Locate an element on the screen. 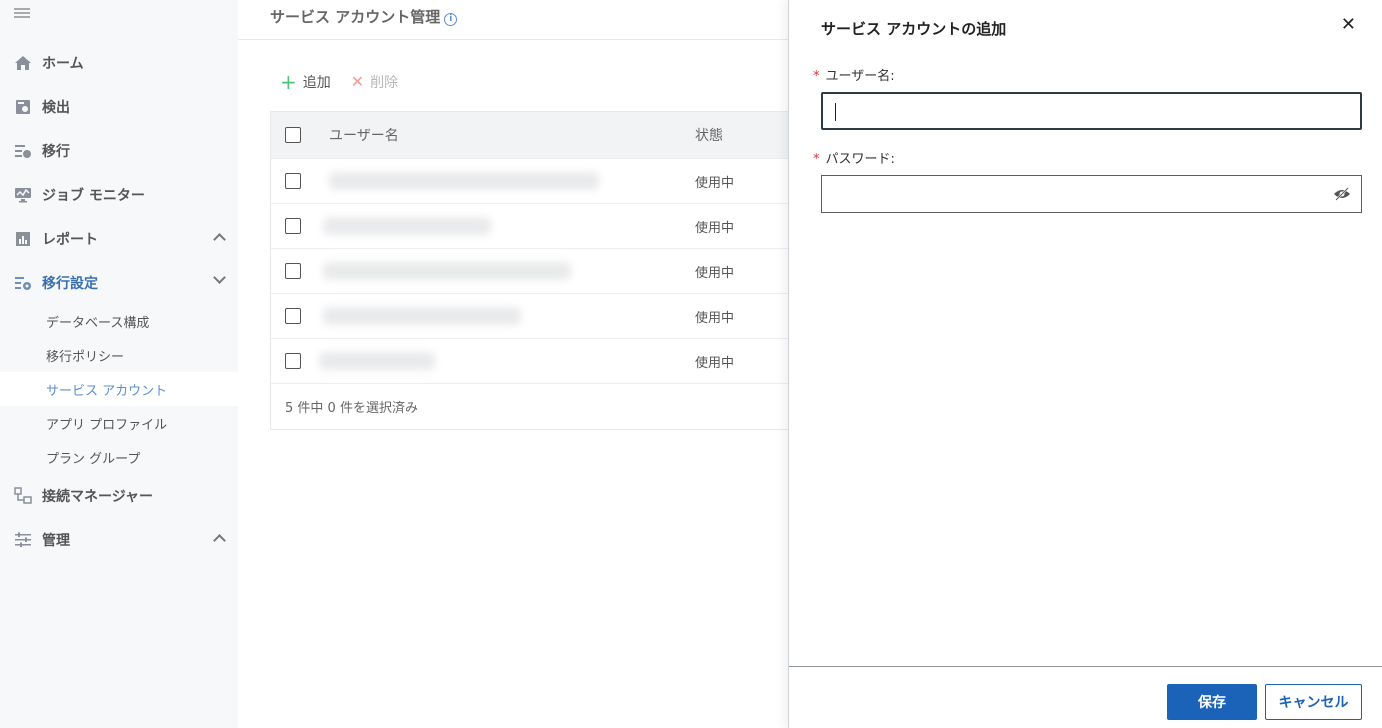 This screenshot has width=1382, height=728. sidebar-subitem-label: 移行ポリシー is located at coordinates (85, 357).